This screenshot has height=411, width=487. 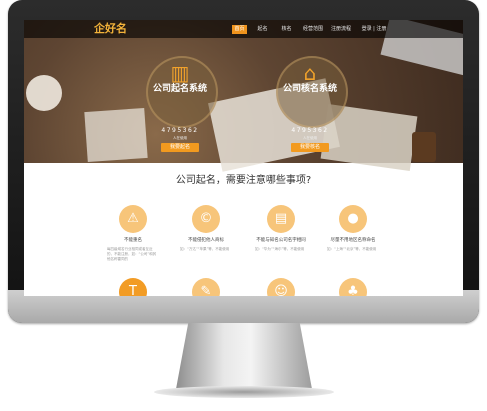 I want to click on feature-desc-3: 如：“华为”“海尔”等，不能使用, so click(x=280, y=249).